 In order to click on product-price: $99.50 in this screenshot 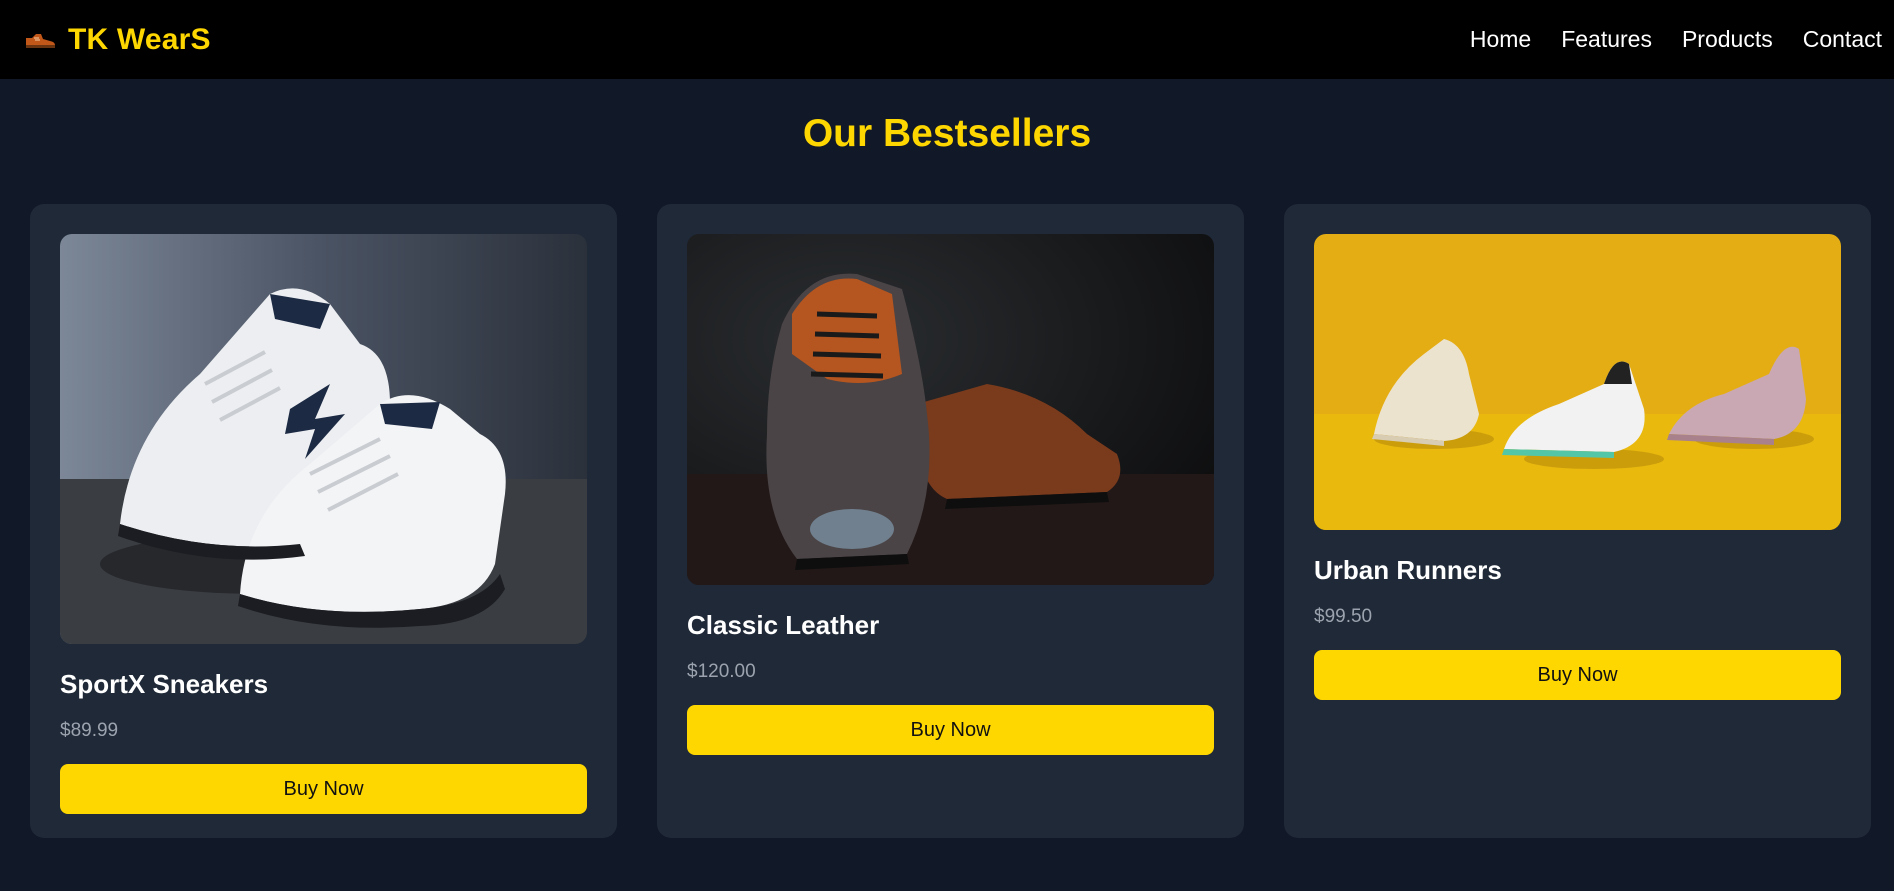, I will do `click(1343, 616)`.